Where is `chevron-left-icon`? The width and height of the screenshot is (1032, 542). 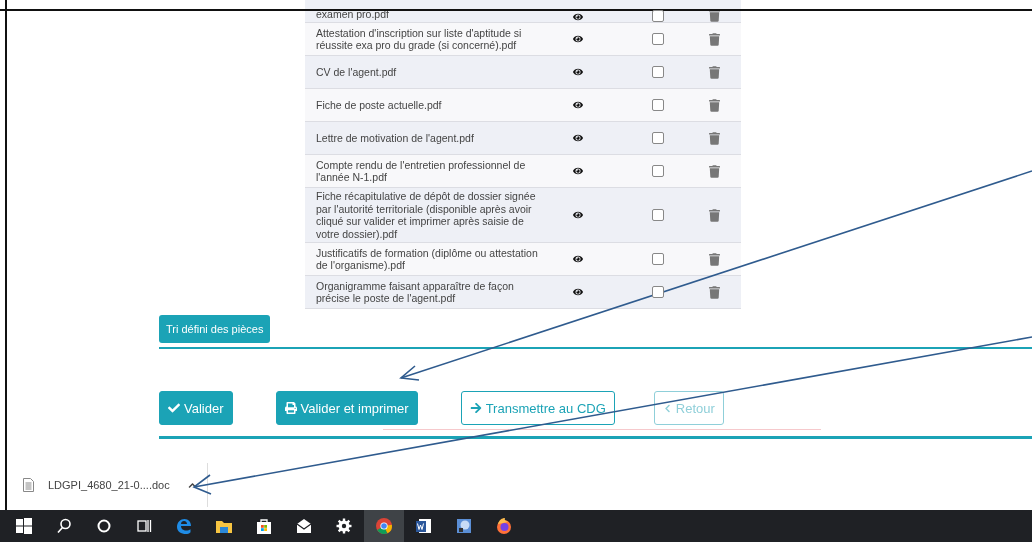
chevron-left-icon is located at coordinates (667, 408).